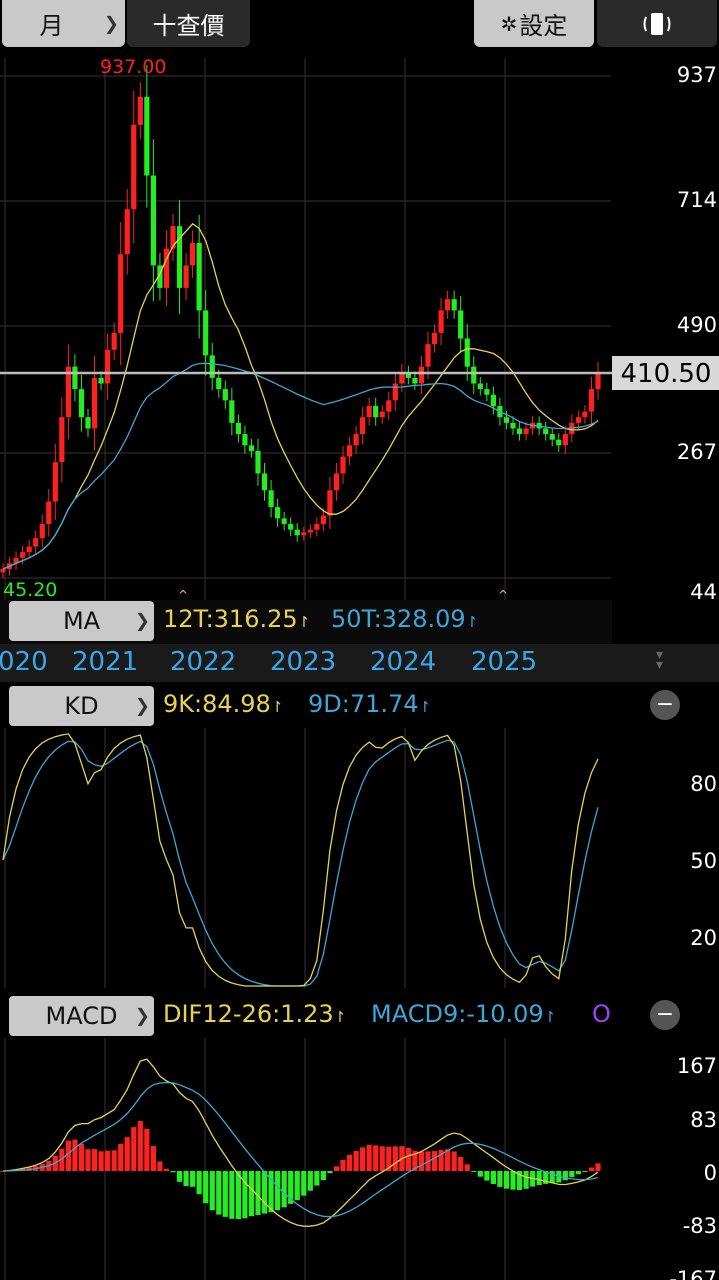 This screenshot has height=1280, width=719. Describe the element at coordinates (188, 23) in the screenshot. I see `crosshair-button: 十查價` at that location.